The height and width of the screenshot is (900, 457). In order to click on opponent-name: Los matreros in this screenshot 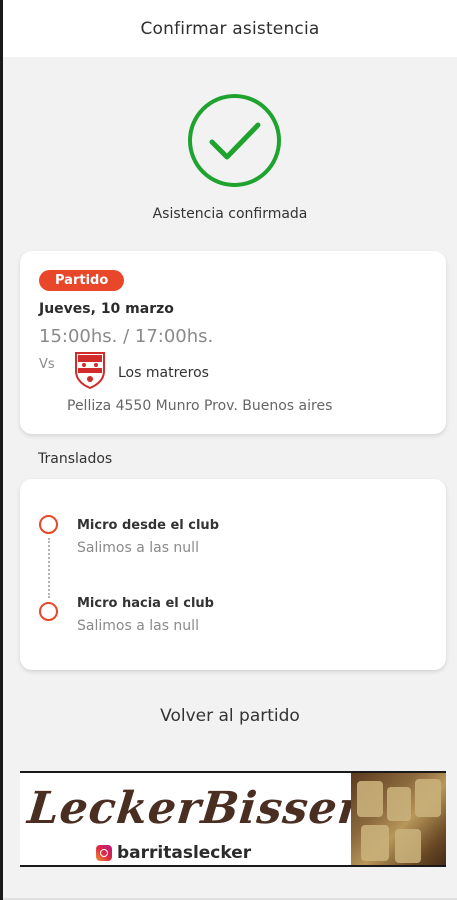, I will do `click(163, 373)`.